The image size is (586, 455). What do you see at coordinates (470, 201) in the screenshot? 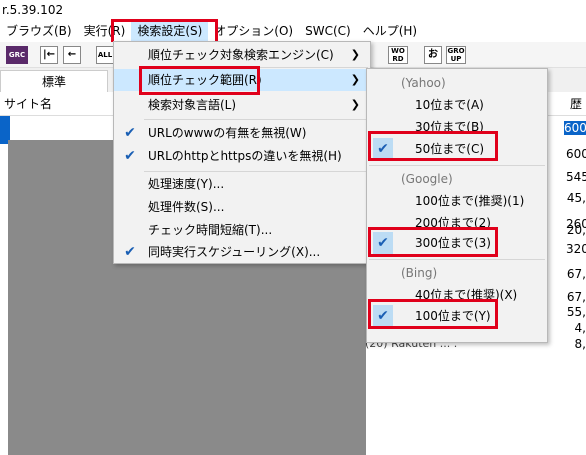
I see `menu-item-label: 100位まで(推奨)(1)` at bounding box center [470, 201].